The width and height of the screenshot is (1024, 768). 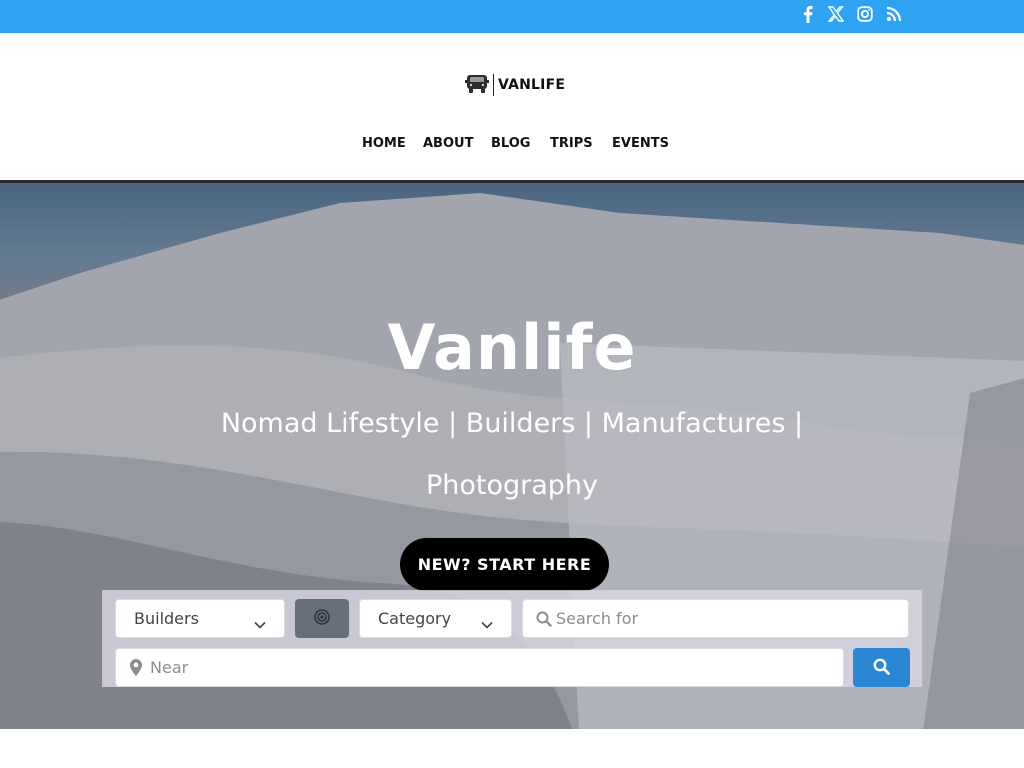 I want to click on nav-item-blog: BLOG, so click(x=510, y=143).